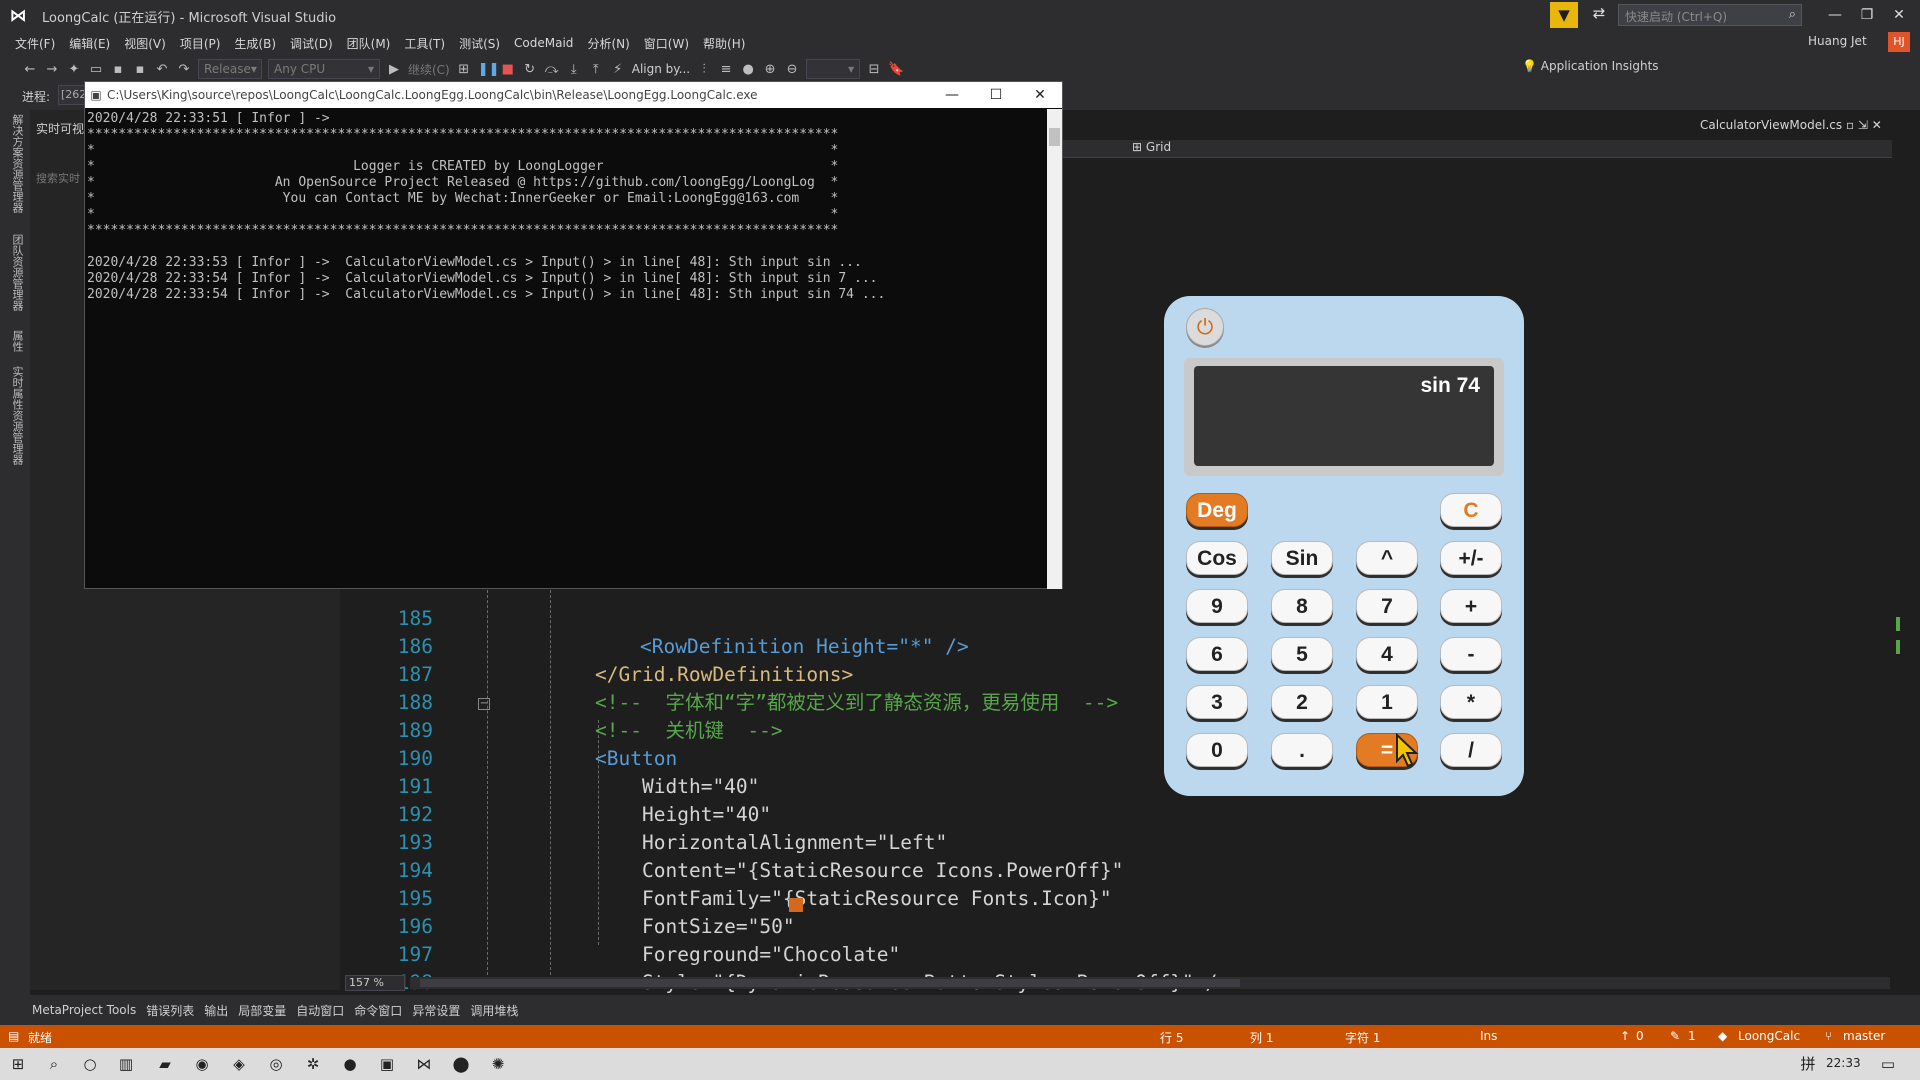 Image resolution: width=1920 pixels, height=1080 pixels. What do you see at coordinates (424, 1064) in the screenshot?
I see `visual-studio-icon: ⋈` at bounding box center [424, 1064].